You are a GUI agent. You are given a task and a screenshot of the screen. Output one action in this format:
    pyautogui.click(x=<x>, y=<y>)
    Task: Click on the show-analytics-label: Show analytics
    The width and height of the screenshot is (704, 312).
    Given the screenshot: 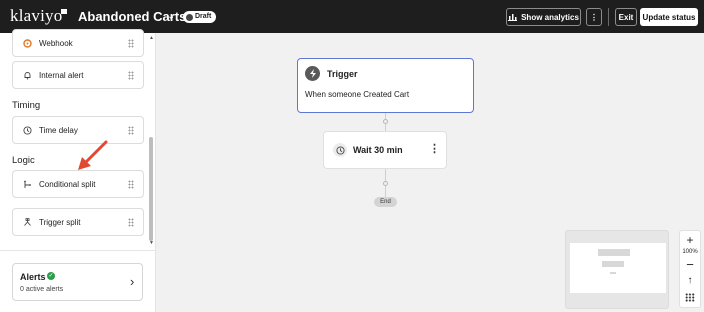 What is the action you would take?
    pyautogui.click(x=550, y=17)
    